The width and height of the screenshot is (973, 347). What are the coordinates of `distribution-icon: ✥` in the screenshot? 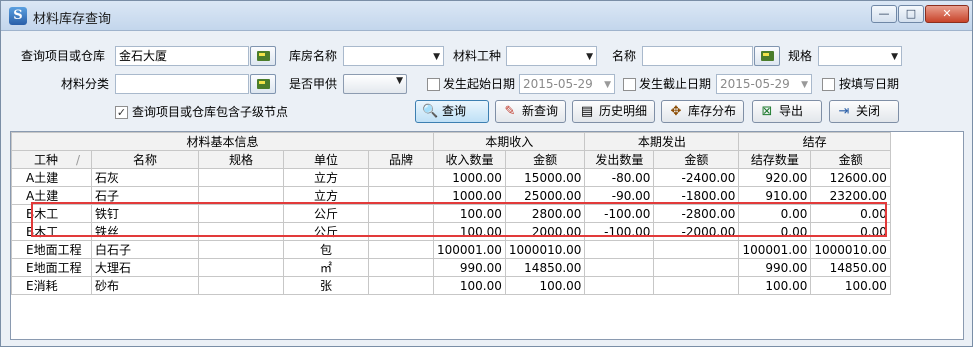 It's located at (676, 111).